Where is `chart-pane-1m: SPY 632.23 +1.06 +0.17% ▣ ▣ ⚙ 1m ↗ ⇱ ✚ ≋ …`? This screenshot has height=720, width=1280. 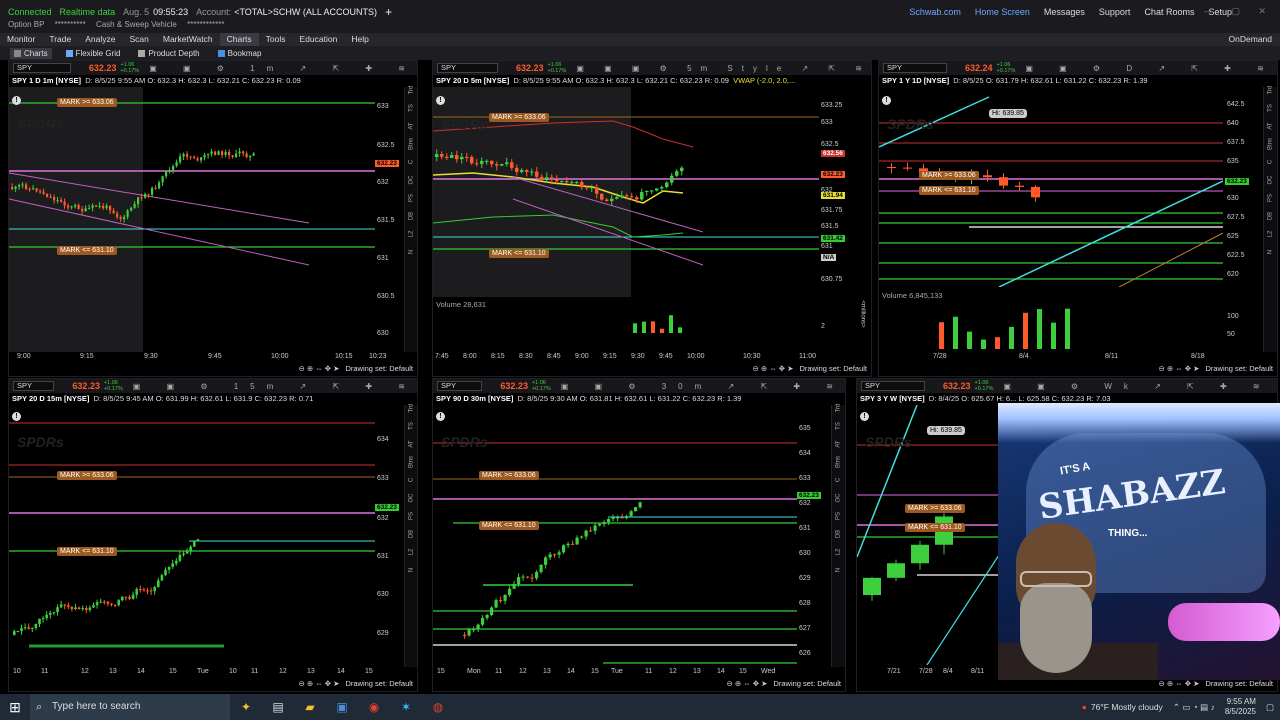 chart-pane-1m: SPY 632.23 +1.06 +0.17% ▣ ▣ ⚙ 1m ↗ ⇱ ✚ ≋ … is located at coordinates (213, 218).